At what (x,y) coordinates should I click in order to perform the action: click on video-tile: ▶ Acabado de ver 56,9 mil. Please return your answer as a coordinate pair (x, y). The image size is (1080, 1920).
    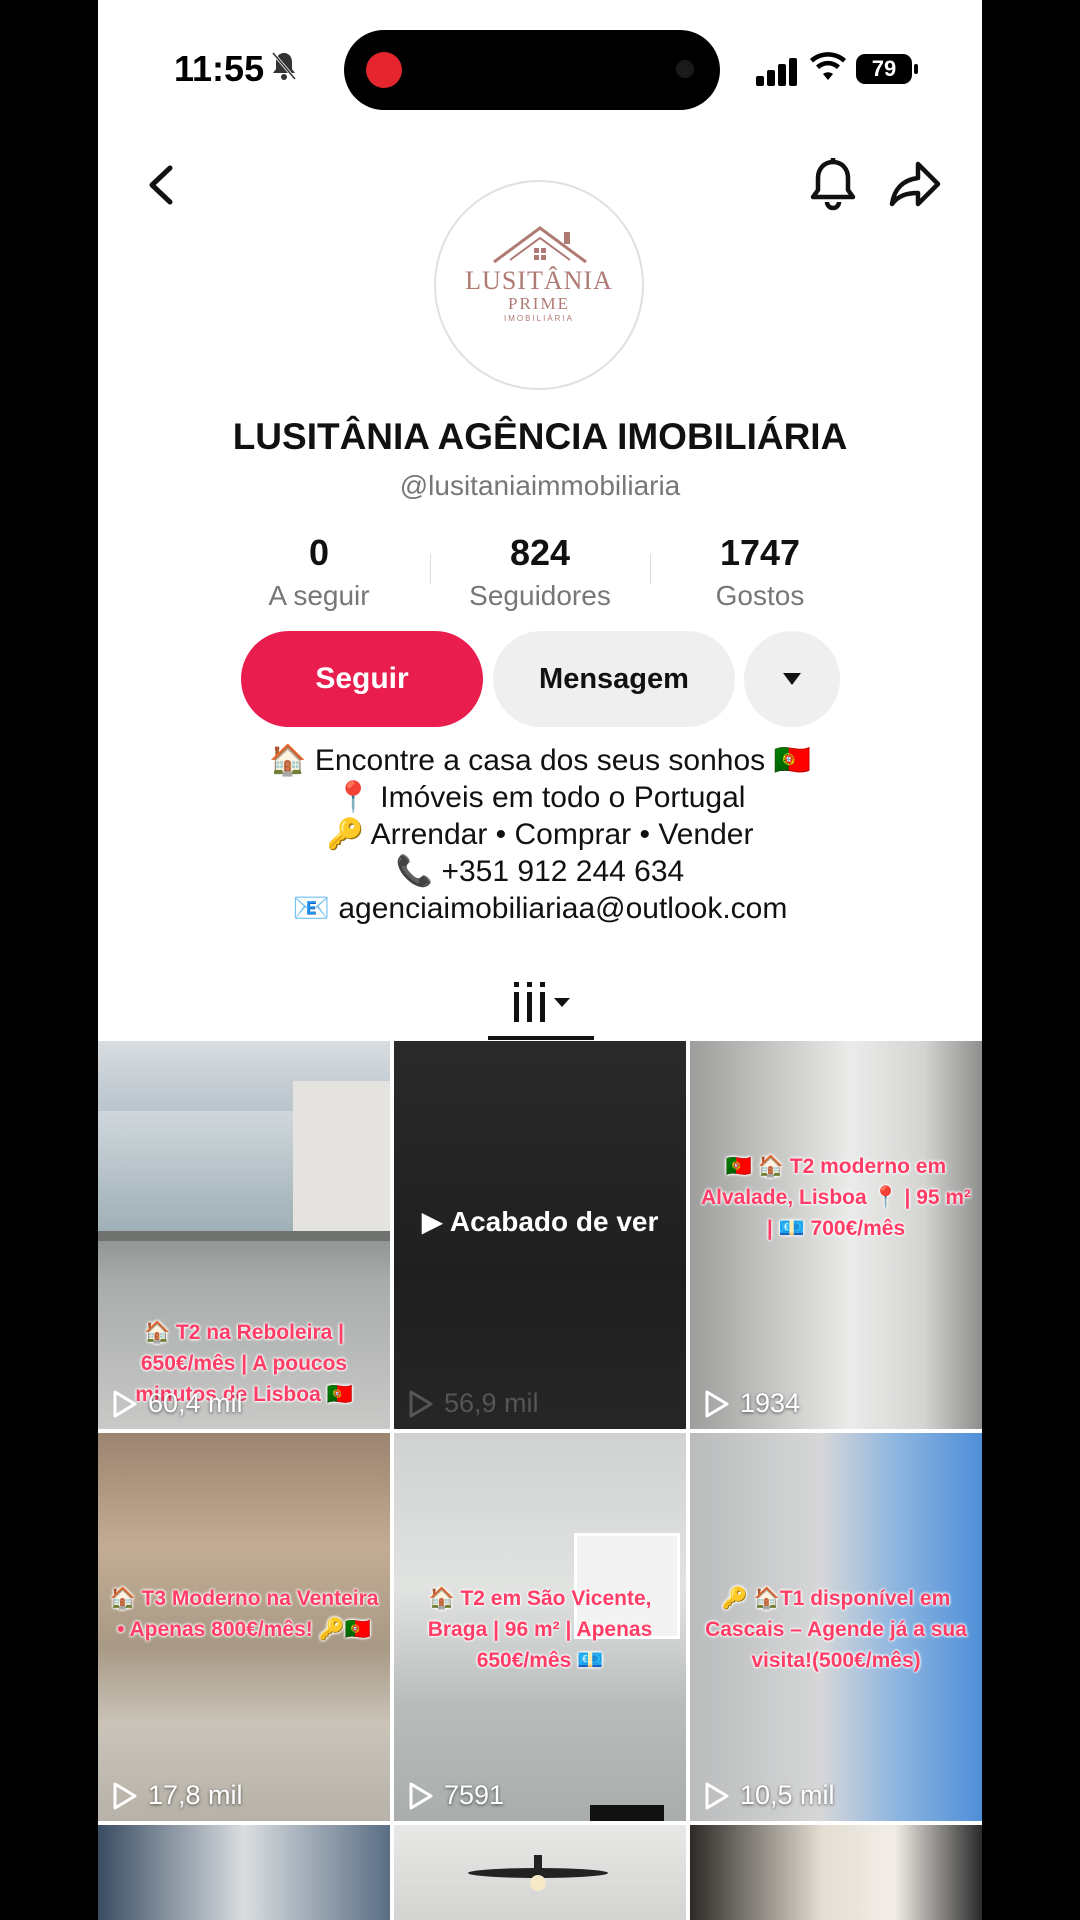
    Looking at the image, I should click on (540, 1235).